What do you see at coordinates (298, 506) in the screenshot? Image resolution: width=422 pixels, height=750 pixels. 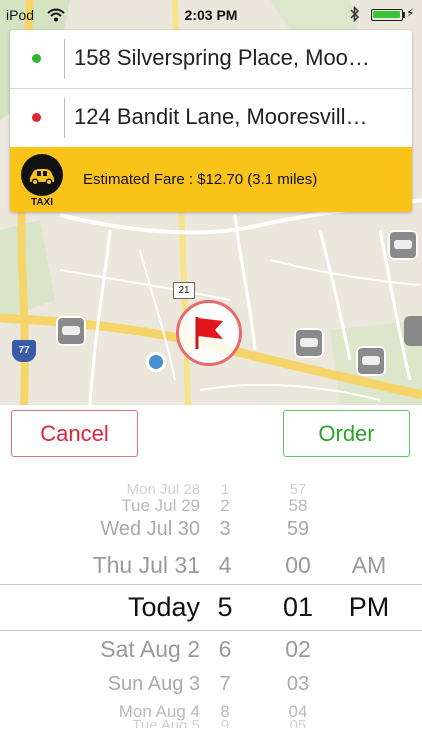 I see `minute-option: 58` at bounding box center [298, 506].